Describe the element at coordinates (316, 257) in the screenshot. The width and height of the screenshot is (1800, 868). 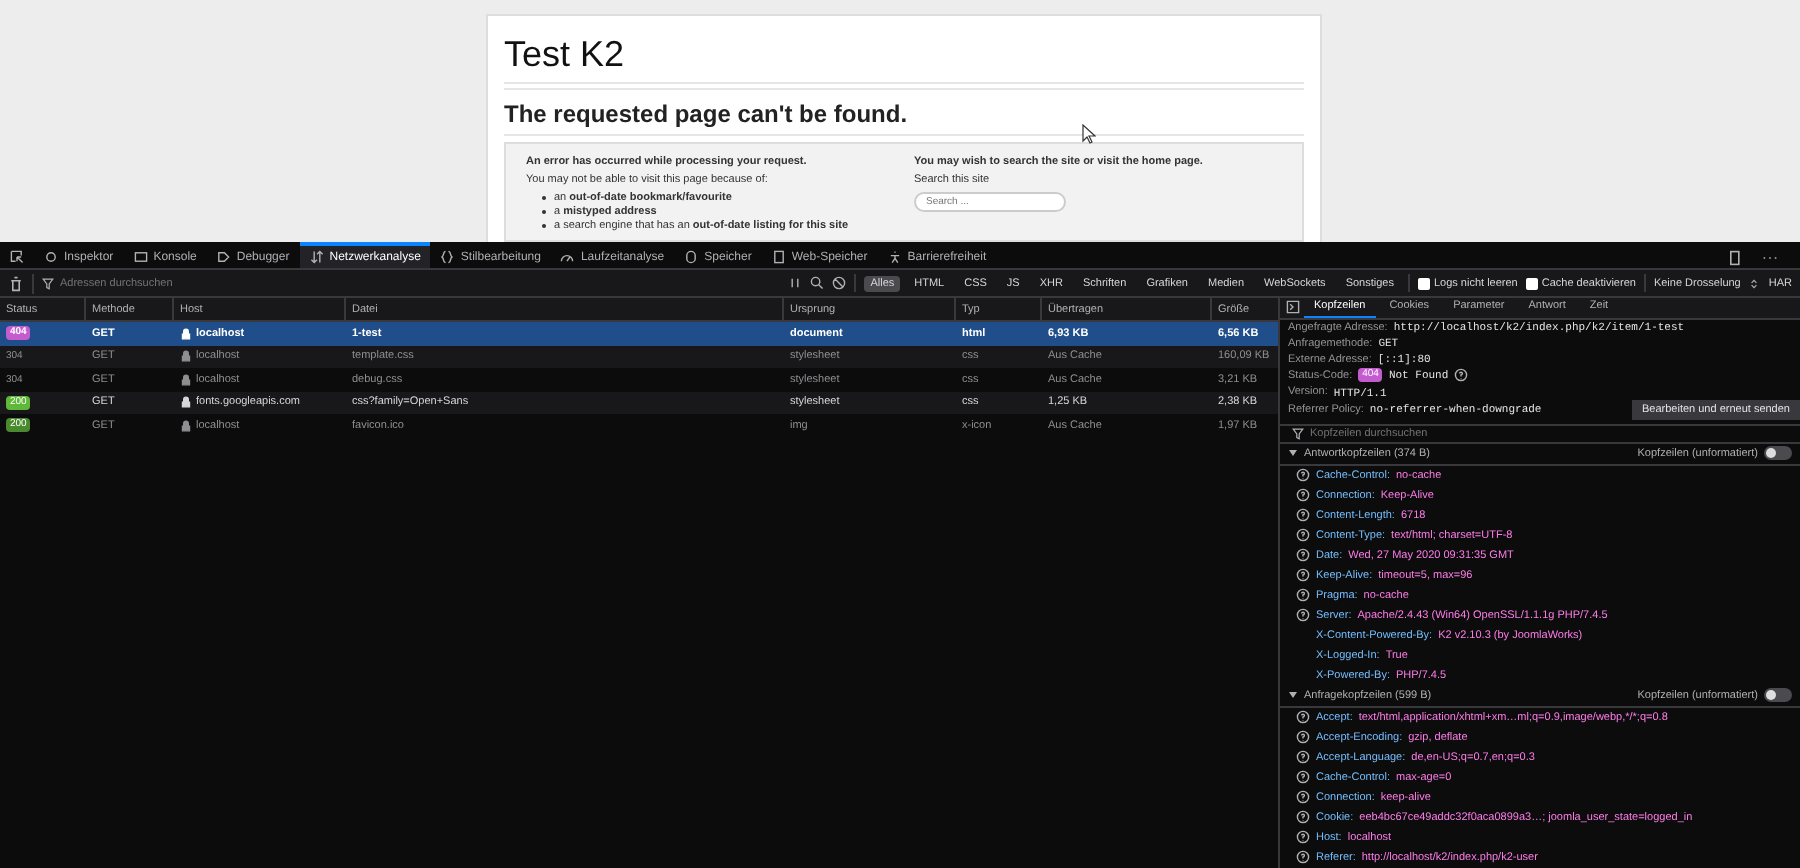
I see `network-icon` at that location.